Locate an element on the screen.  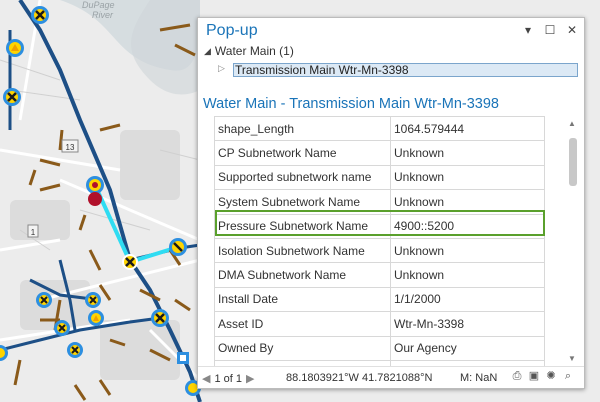
zoom-to-icon: ⌕ is located at coordinates (568, 376).